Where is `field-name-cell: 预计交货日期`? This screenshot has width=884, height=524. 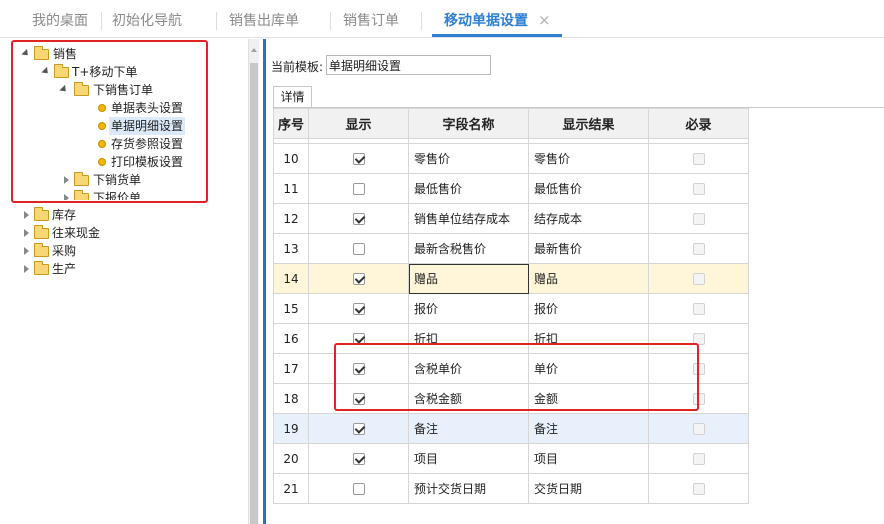
field-name-cell: 预计交货日期 is located at coordinates (468, 488).